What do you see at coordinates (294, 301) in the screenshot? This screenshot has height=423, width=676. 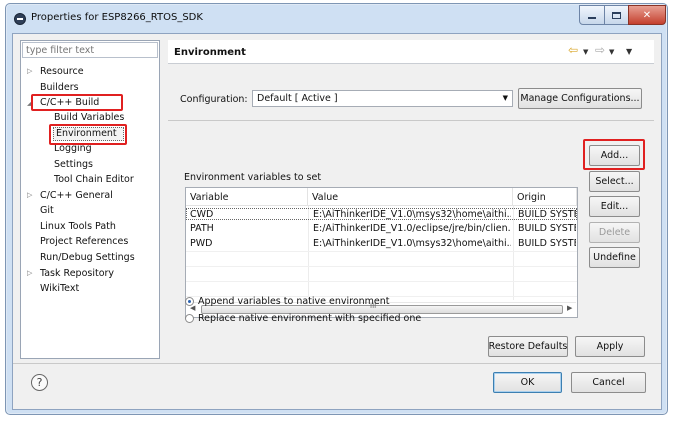 I see `radio-append-label: Append variables to native environment` at bounding box center [294, 301].